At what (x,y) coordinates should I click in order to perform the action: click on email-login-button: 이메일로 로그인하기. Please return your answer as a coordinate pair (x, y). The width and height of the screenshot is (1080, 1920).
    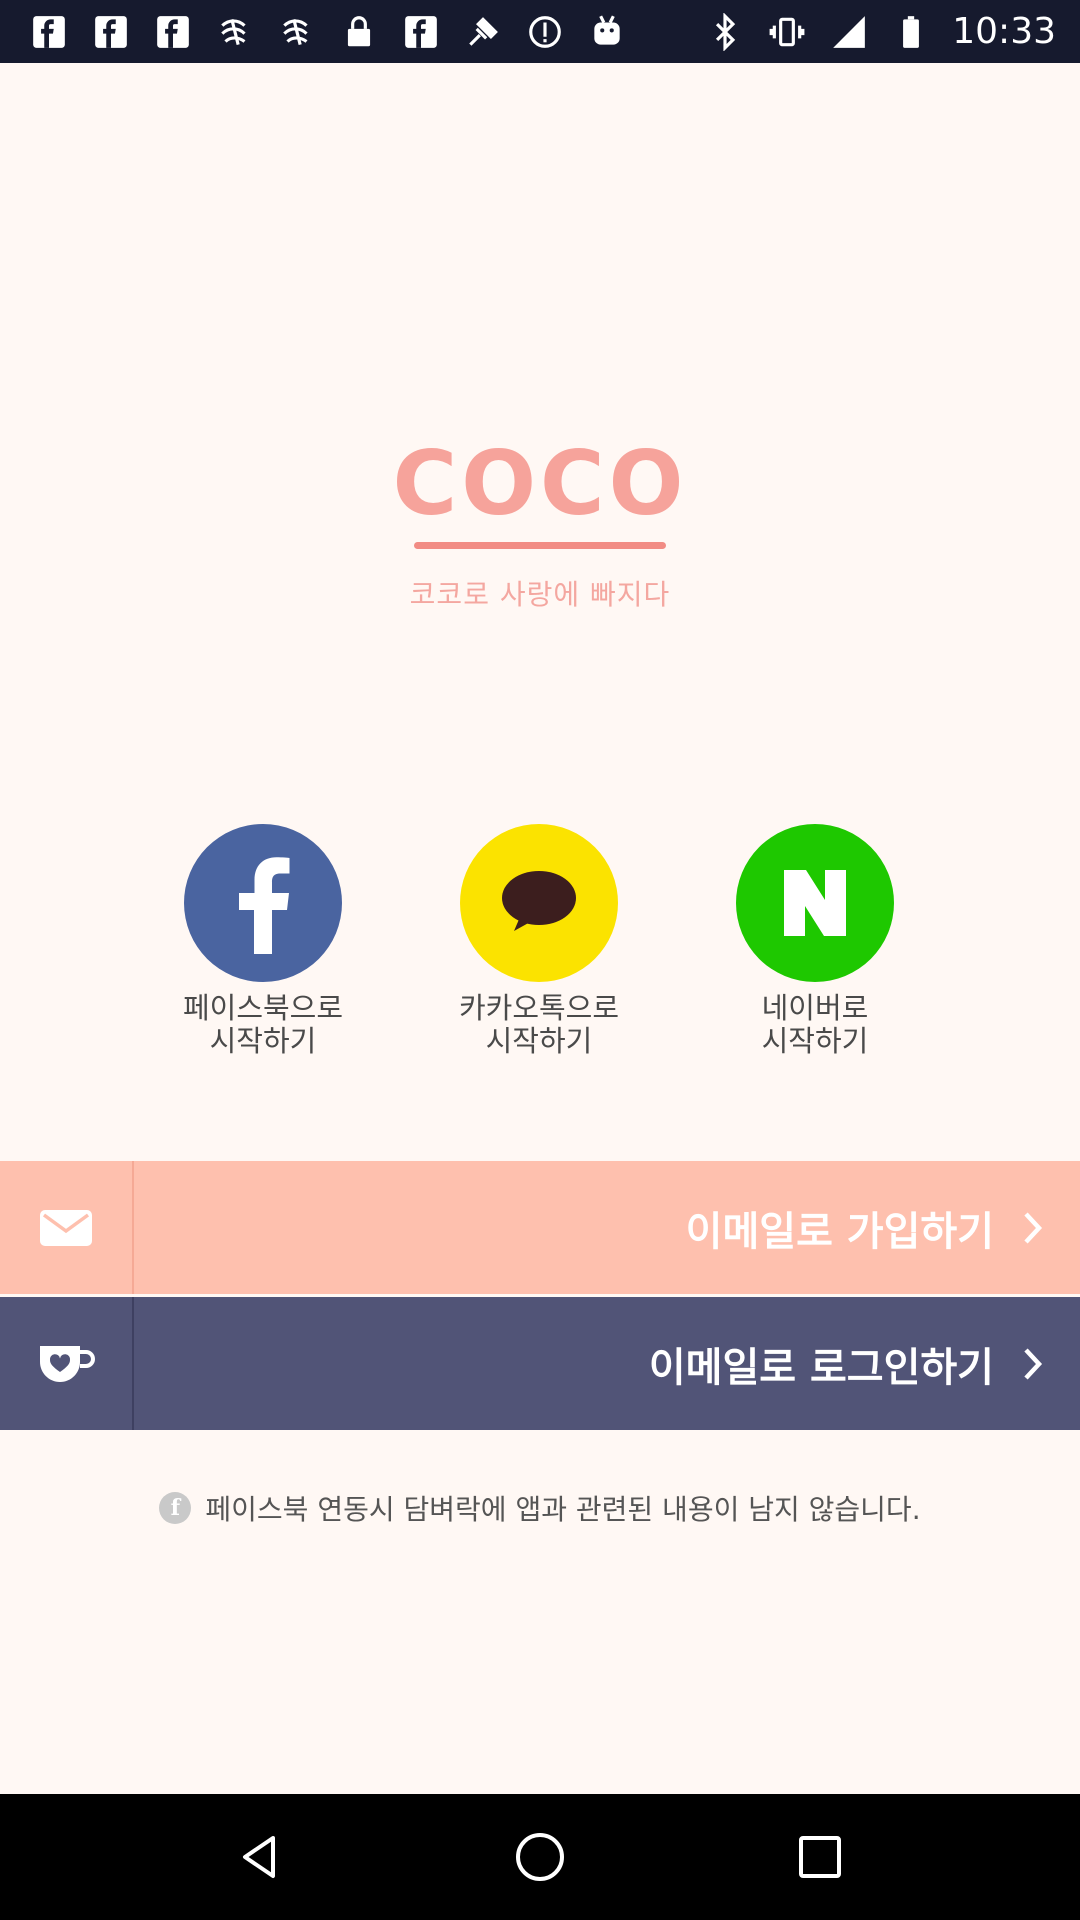
    Looking at the image, I should click on (540, 1363).